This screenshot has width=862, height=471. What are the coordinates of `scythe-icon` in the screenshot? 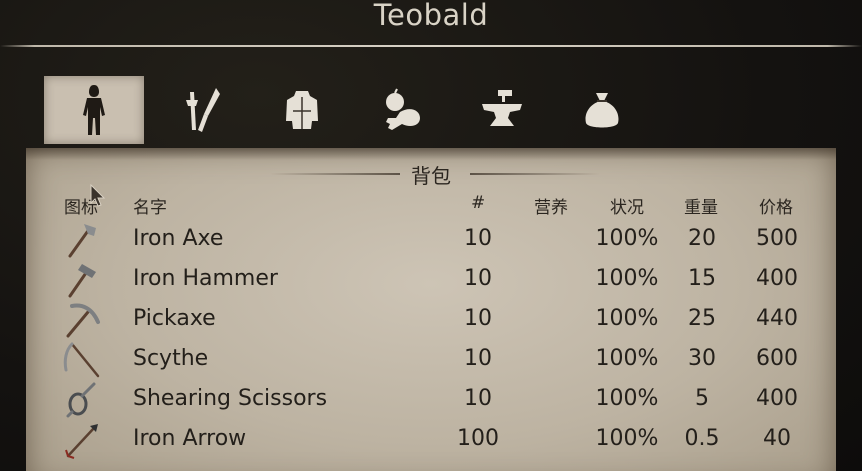 It's located at (81, 360).